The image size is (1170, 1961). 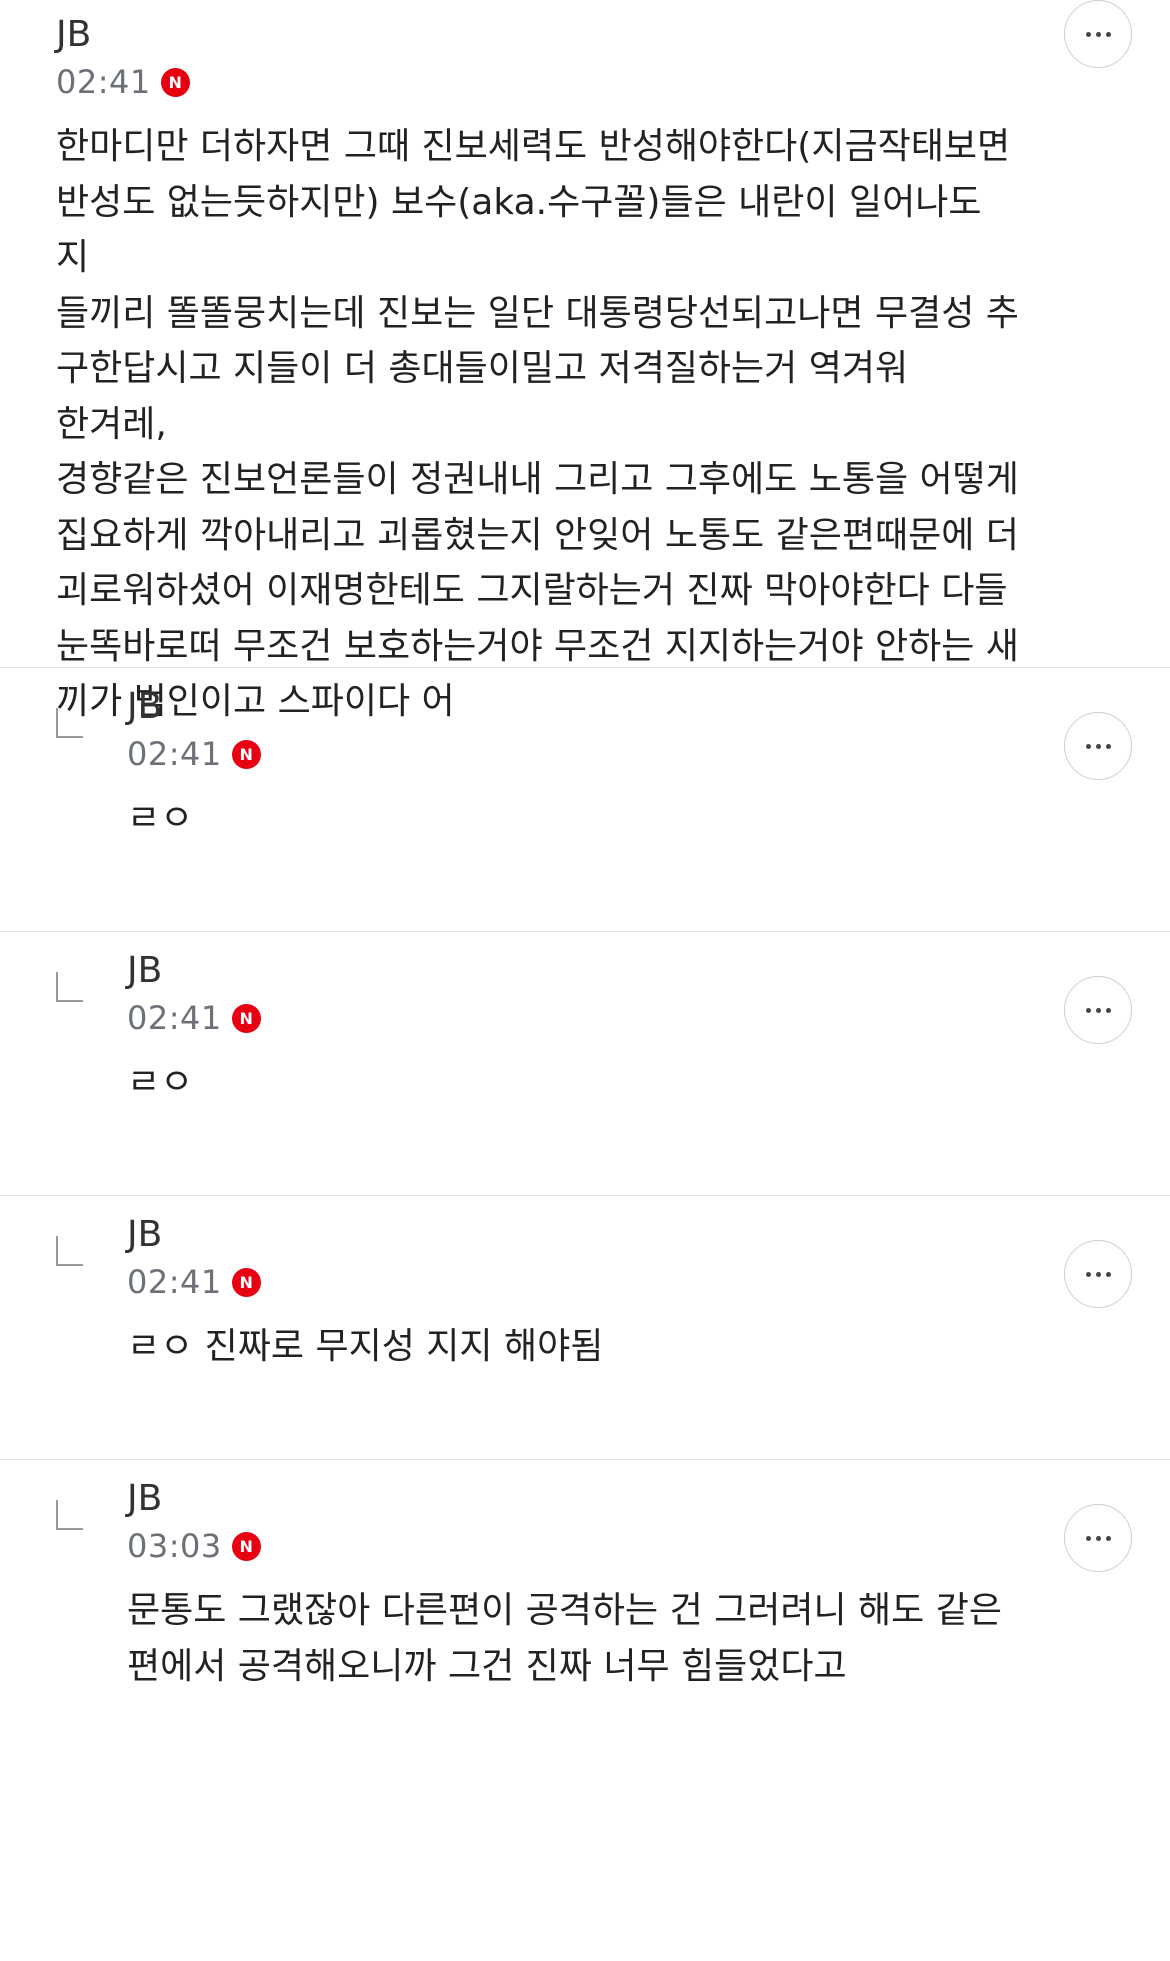 I want to click on comment-meta: 03:03 N, so click(x=573, y=1546).